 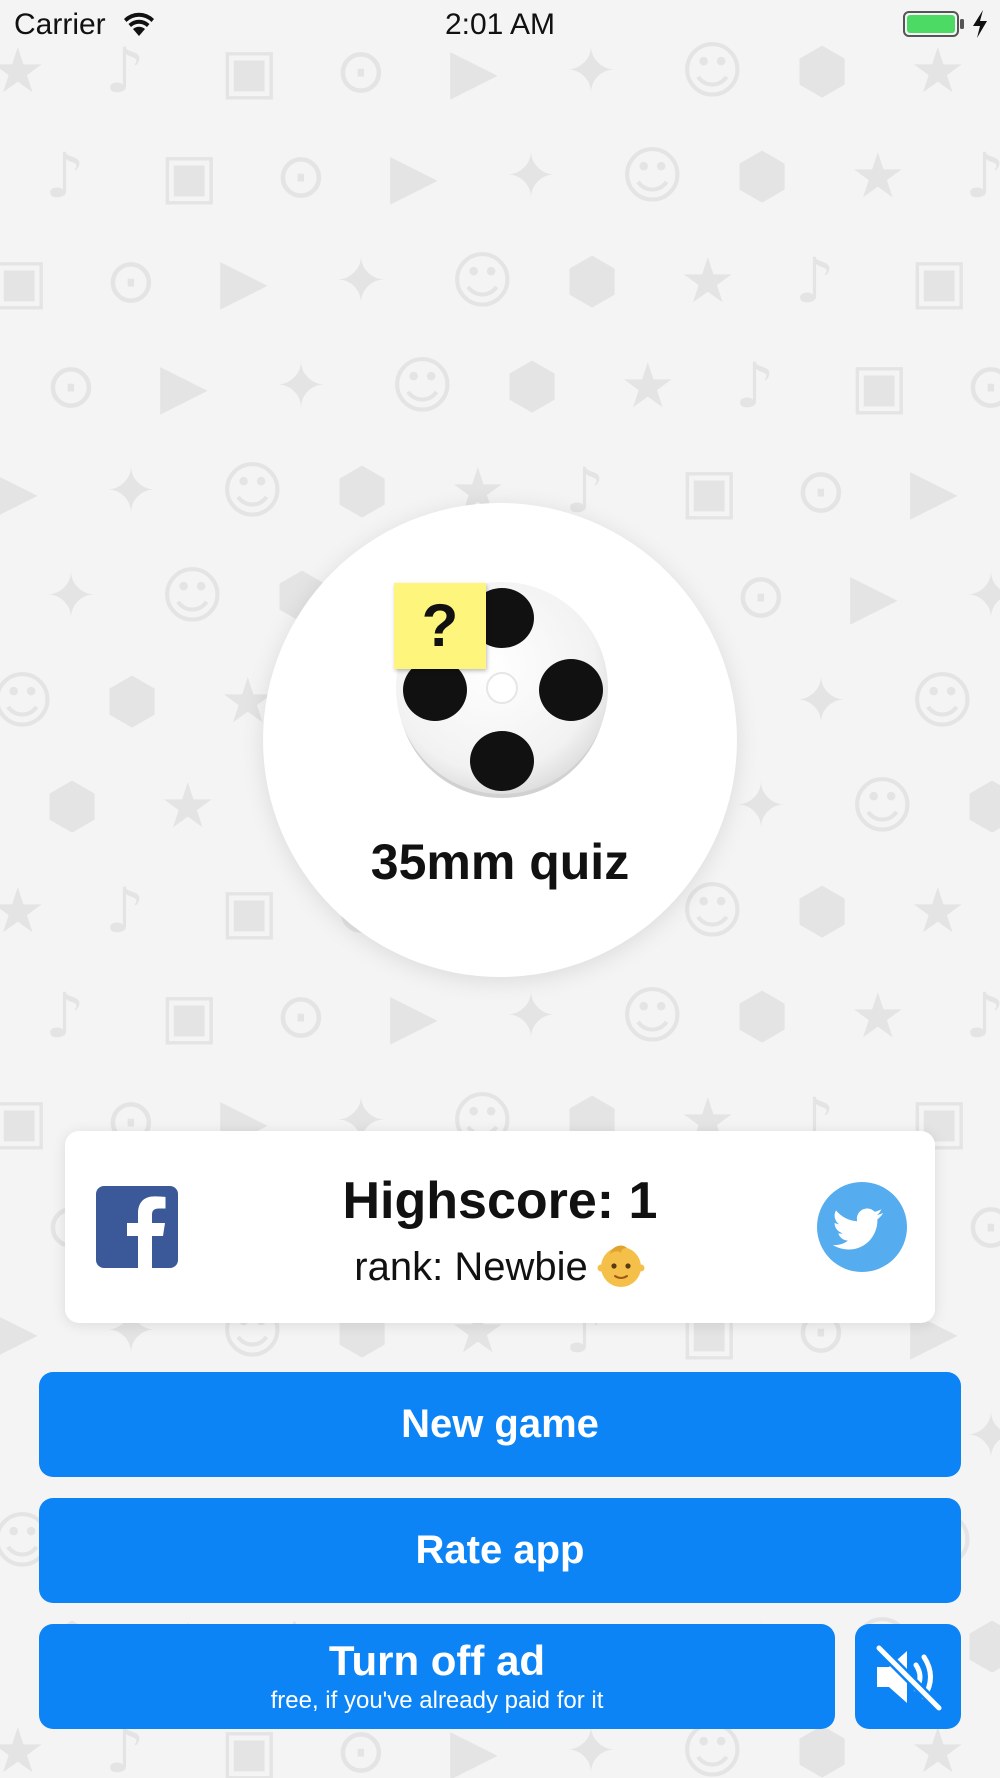 I want to click on speaker-muted-icon, so click(x=909, y=1678).